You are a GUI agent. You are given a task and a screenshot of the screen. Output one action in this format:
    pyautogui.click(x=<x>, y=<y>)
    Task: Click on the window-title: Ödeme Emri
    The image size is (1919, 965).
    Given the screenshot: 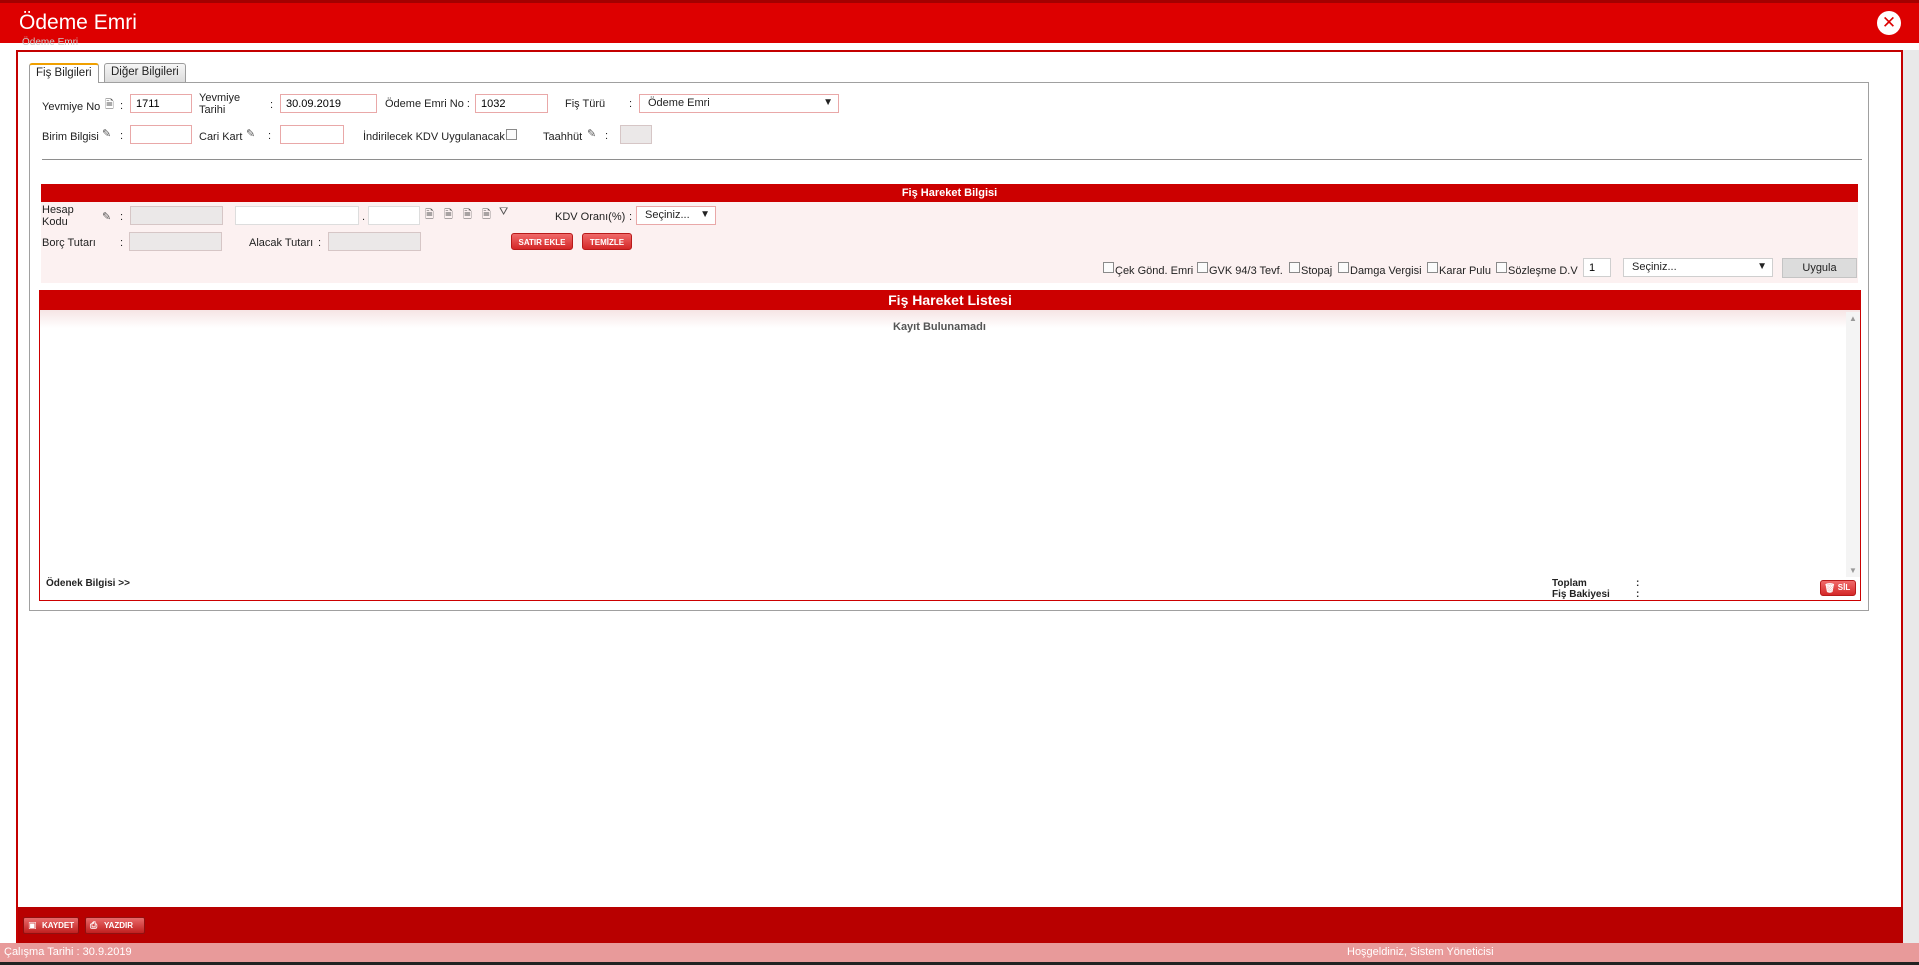 What is the action you would take?
    pyautogui.click(x=78, y=22)
    